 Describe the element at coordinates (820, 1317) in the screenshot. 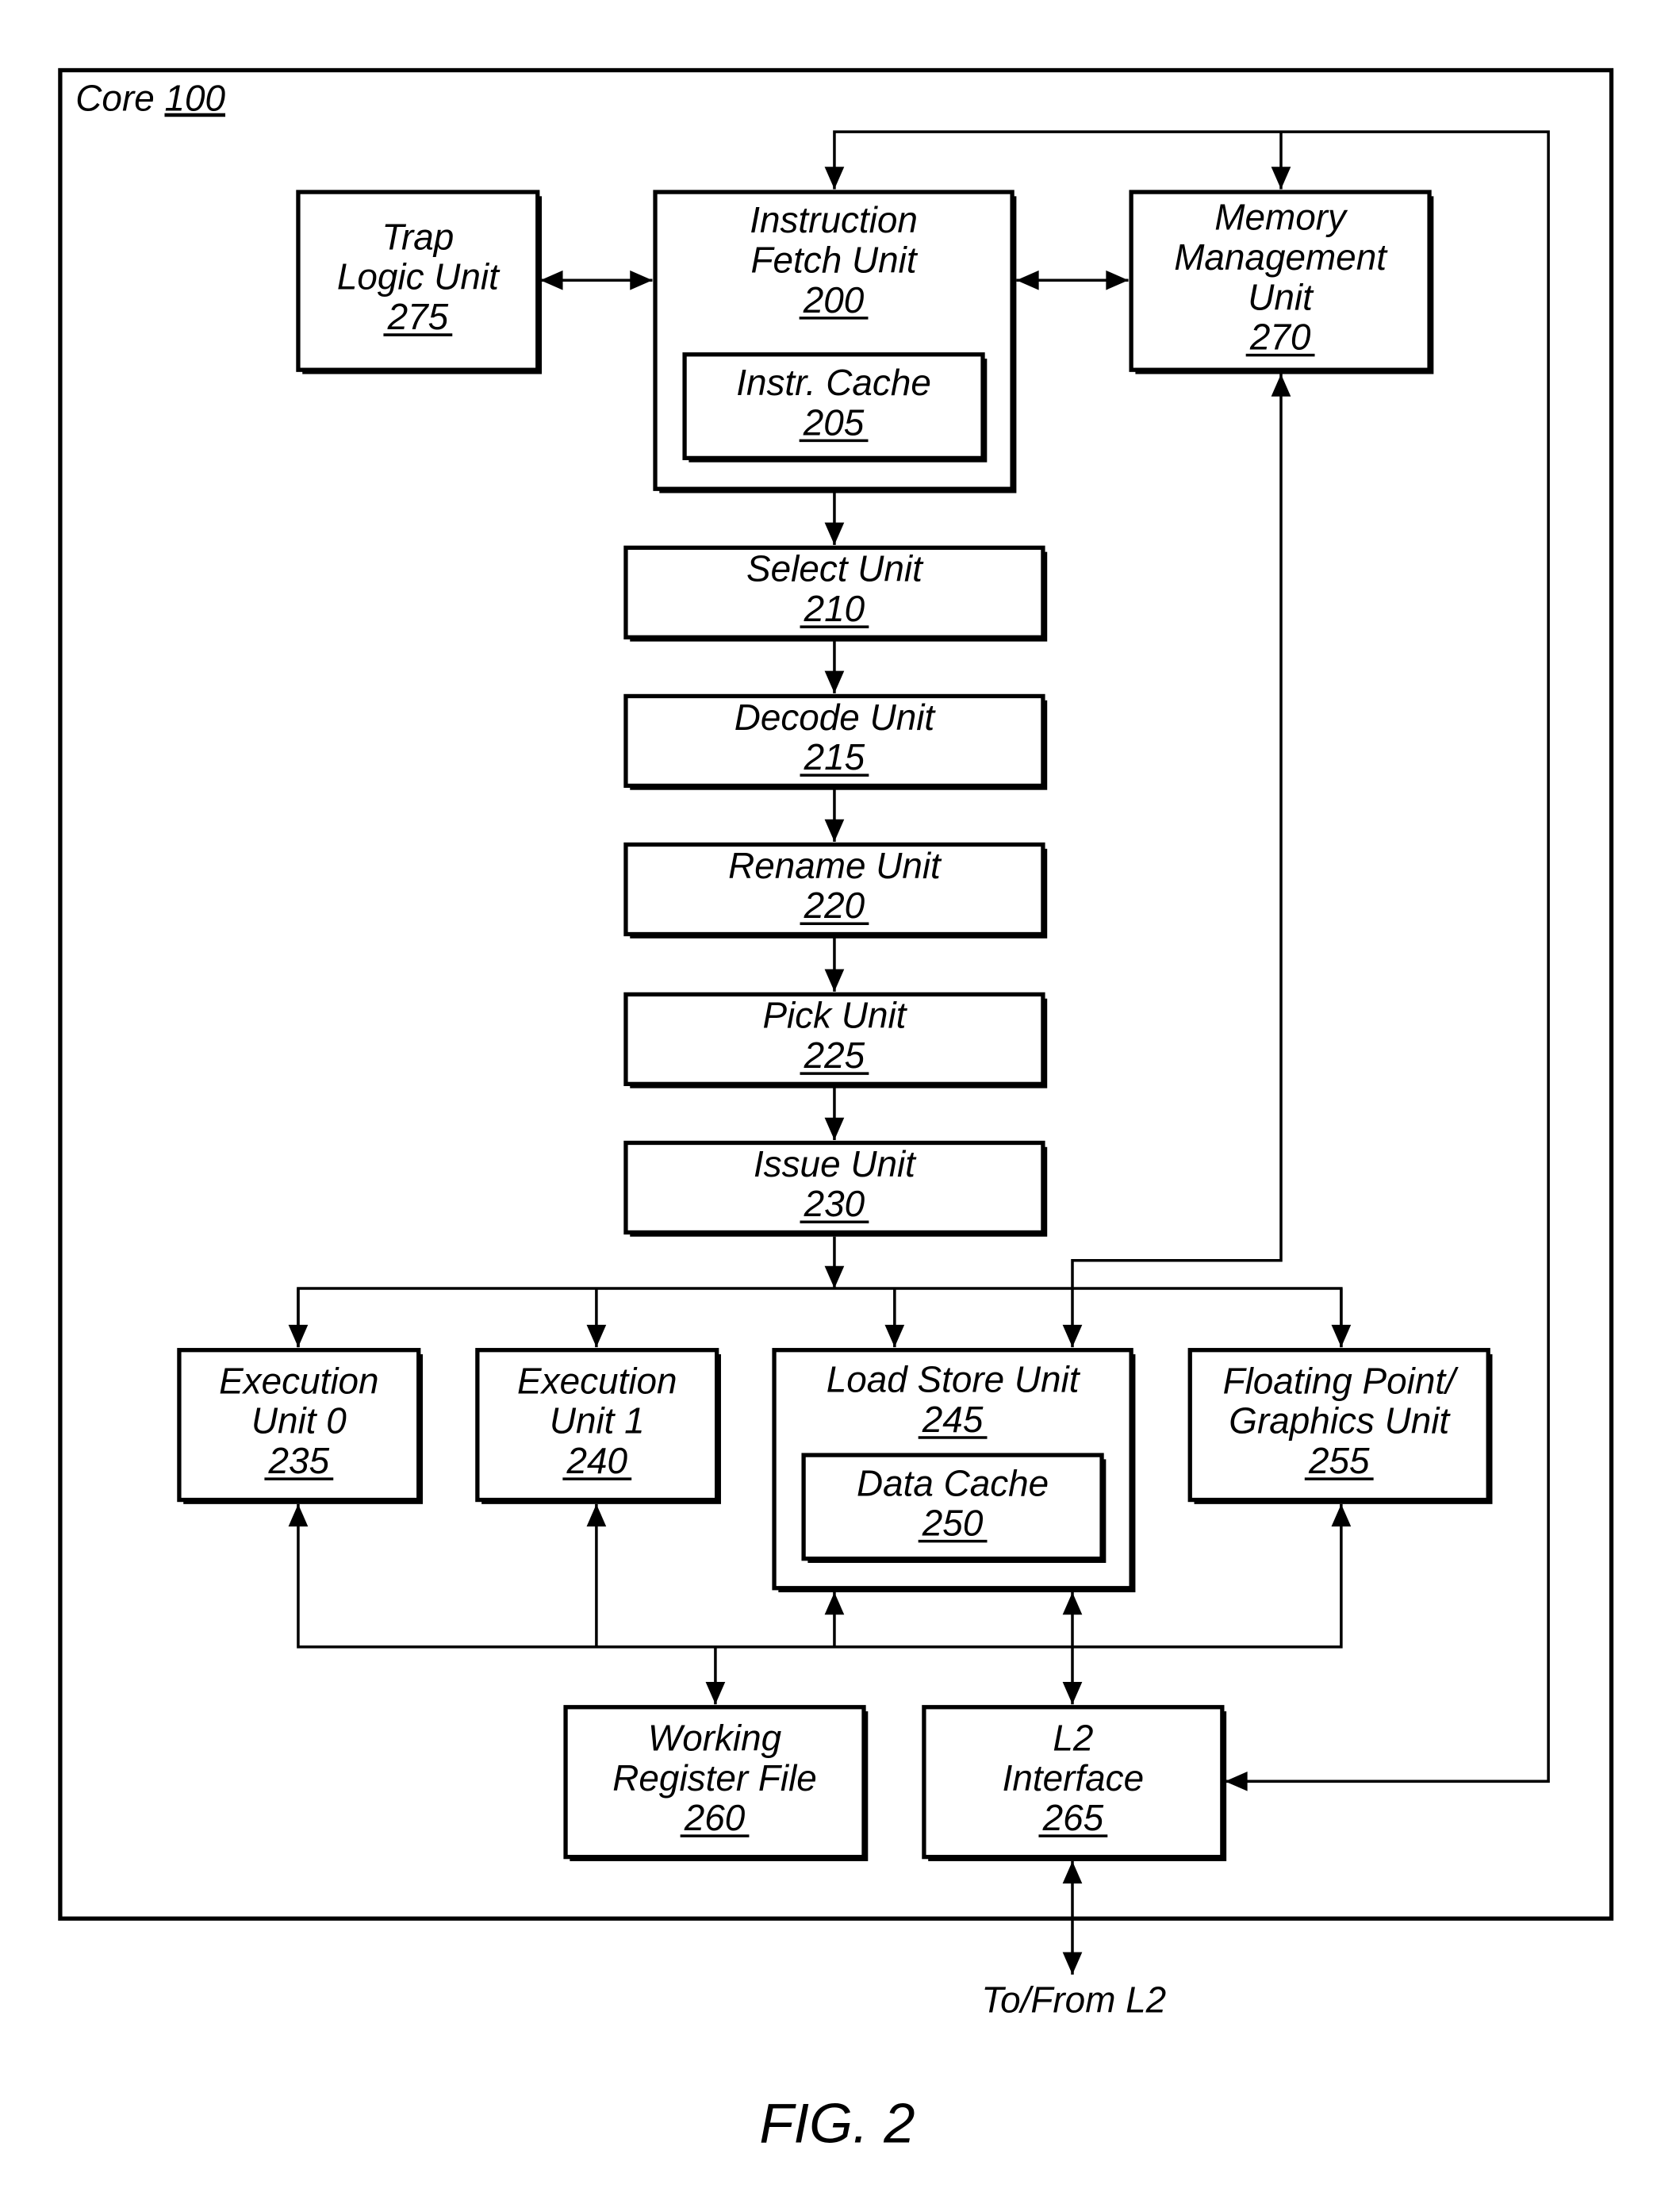

I see `wire-issue-bus` at that location.